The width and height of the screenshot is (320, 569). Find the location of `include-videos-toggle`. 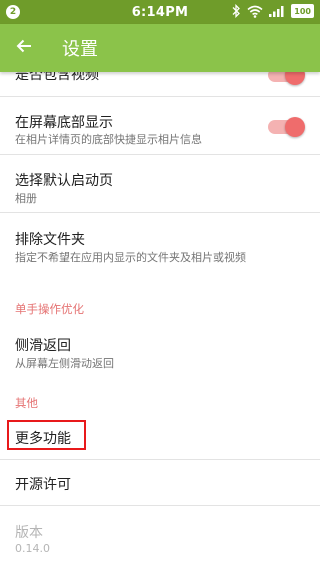

include-videos-toggle is located at coordinates (286, 78).